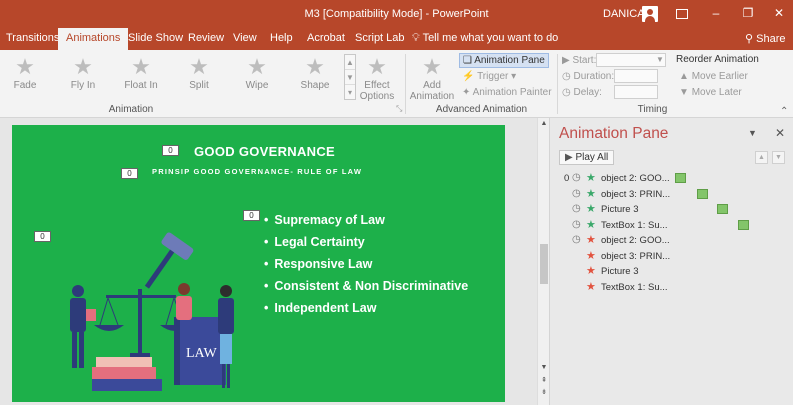 The height and width of the screenshot is (405, 793). What do you see at coordinates (624, 14) in the screenshot?
I see `user-name: DANICA` at bounding box center [624, 14].